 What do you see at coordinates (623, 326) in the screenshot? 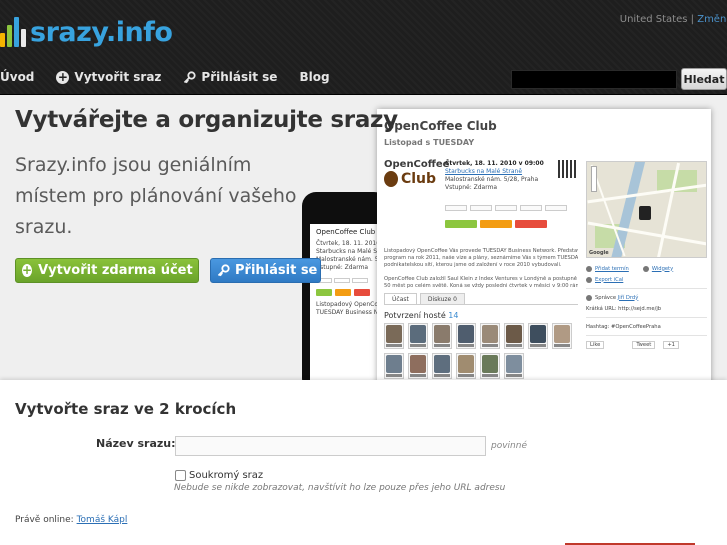
I see `preview-hashtag: Hashtag: #OpenCoffeePraha` at bounding box center [623, 326].